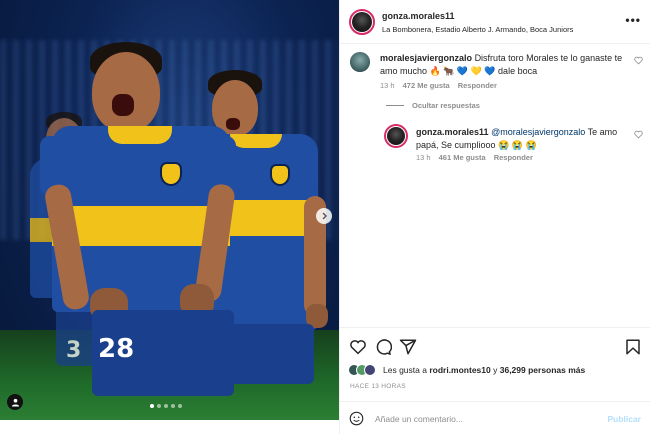 The image size is (650, 434). I want to click on liker-avatars, so click(362, 370).